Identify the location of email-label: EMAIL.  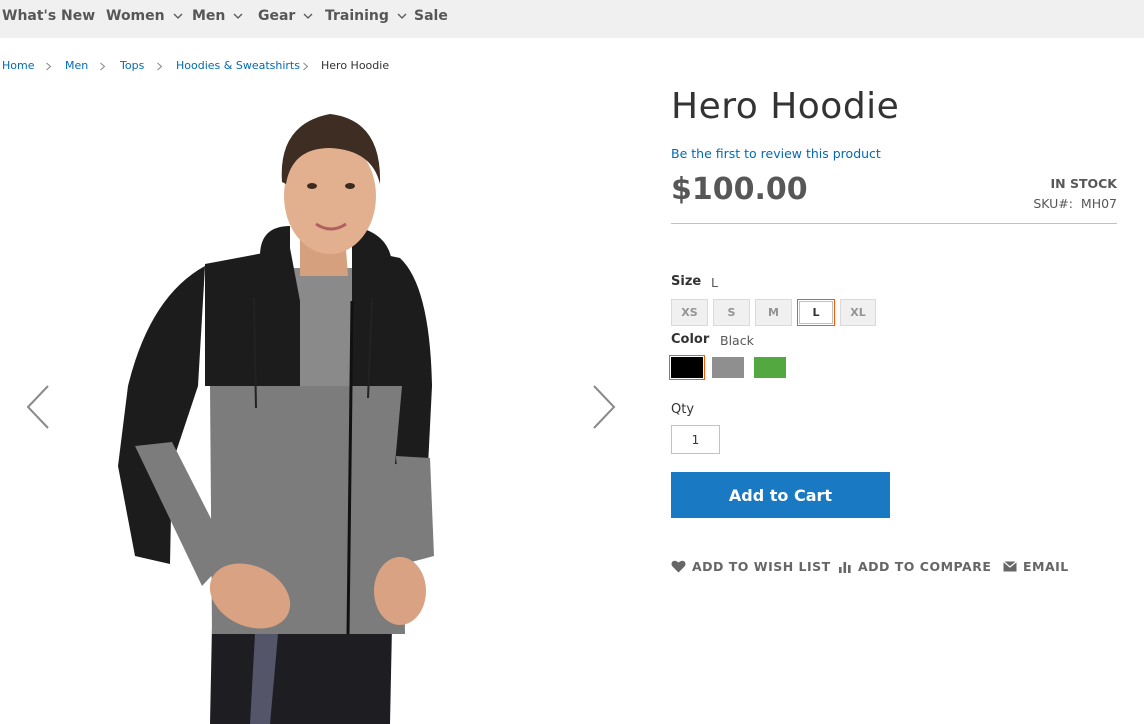
(1046, 566).